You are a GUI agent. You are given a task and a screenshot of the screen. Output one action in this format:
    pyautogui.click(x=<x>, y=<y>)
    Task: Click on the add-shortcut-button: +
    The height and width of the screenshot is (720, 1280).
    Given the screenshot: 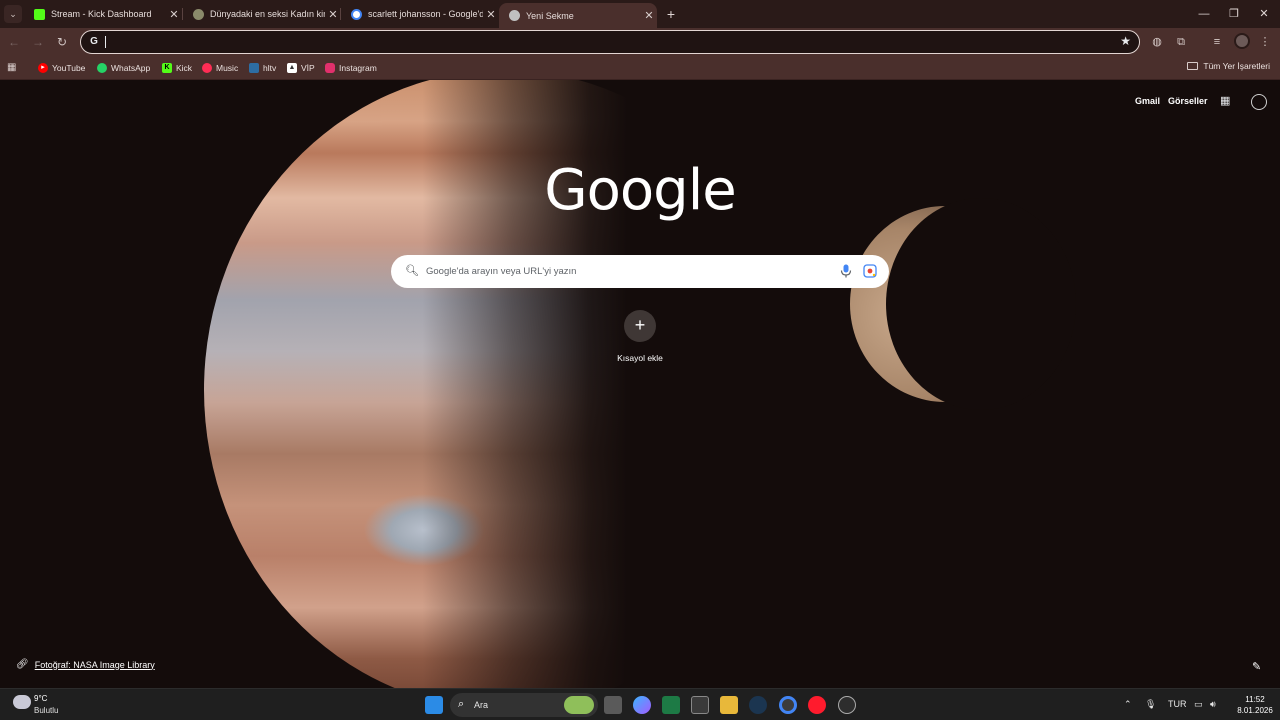 What is the action you would take?
    pyautogui.click(x=640, y=326)
    